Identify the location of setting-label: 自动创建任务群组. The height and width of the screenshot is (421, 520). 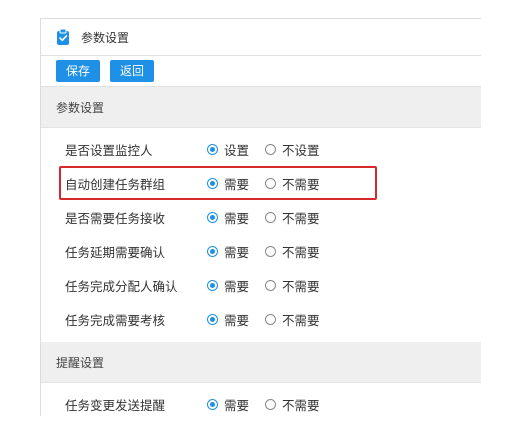
(115, 184).